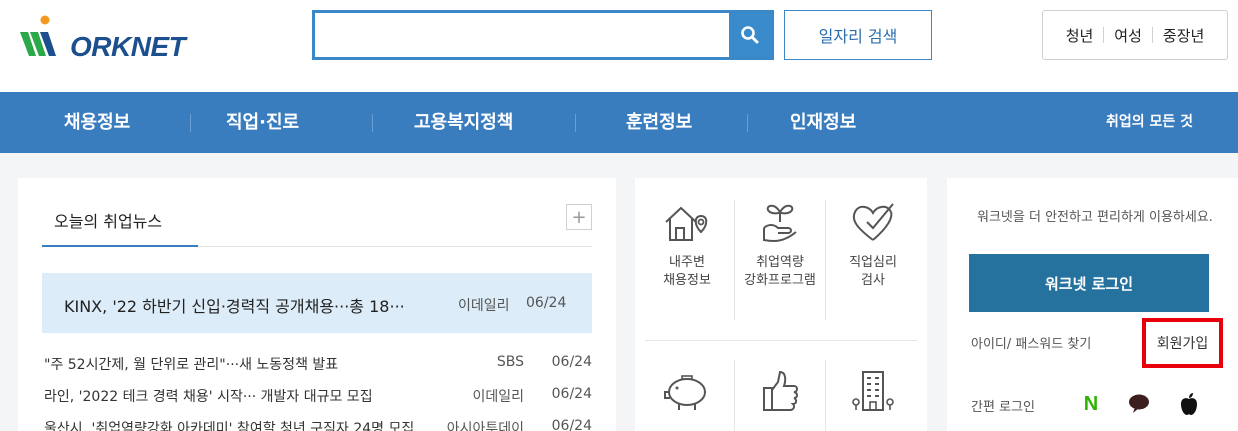 The image size is (1238, 431). I want to click on audience-link-youth: 청년, so click(1080, 35).